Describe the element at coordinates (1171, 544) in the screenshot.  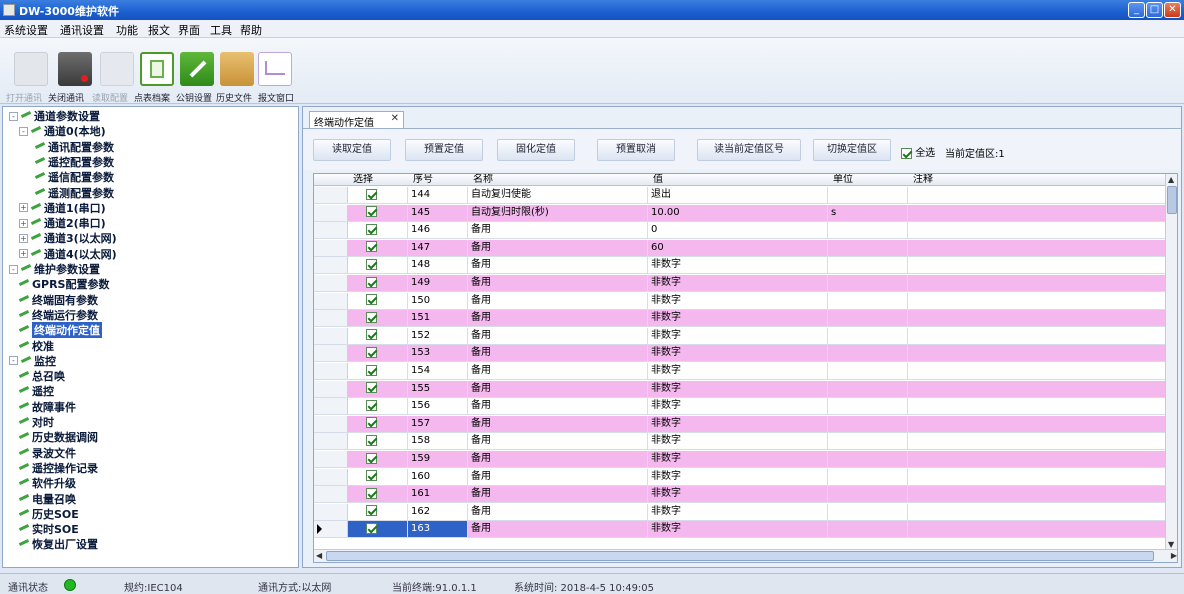
I see `scroll-down-icon: ▼` at that location.